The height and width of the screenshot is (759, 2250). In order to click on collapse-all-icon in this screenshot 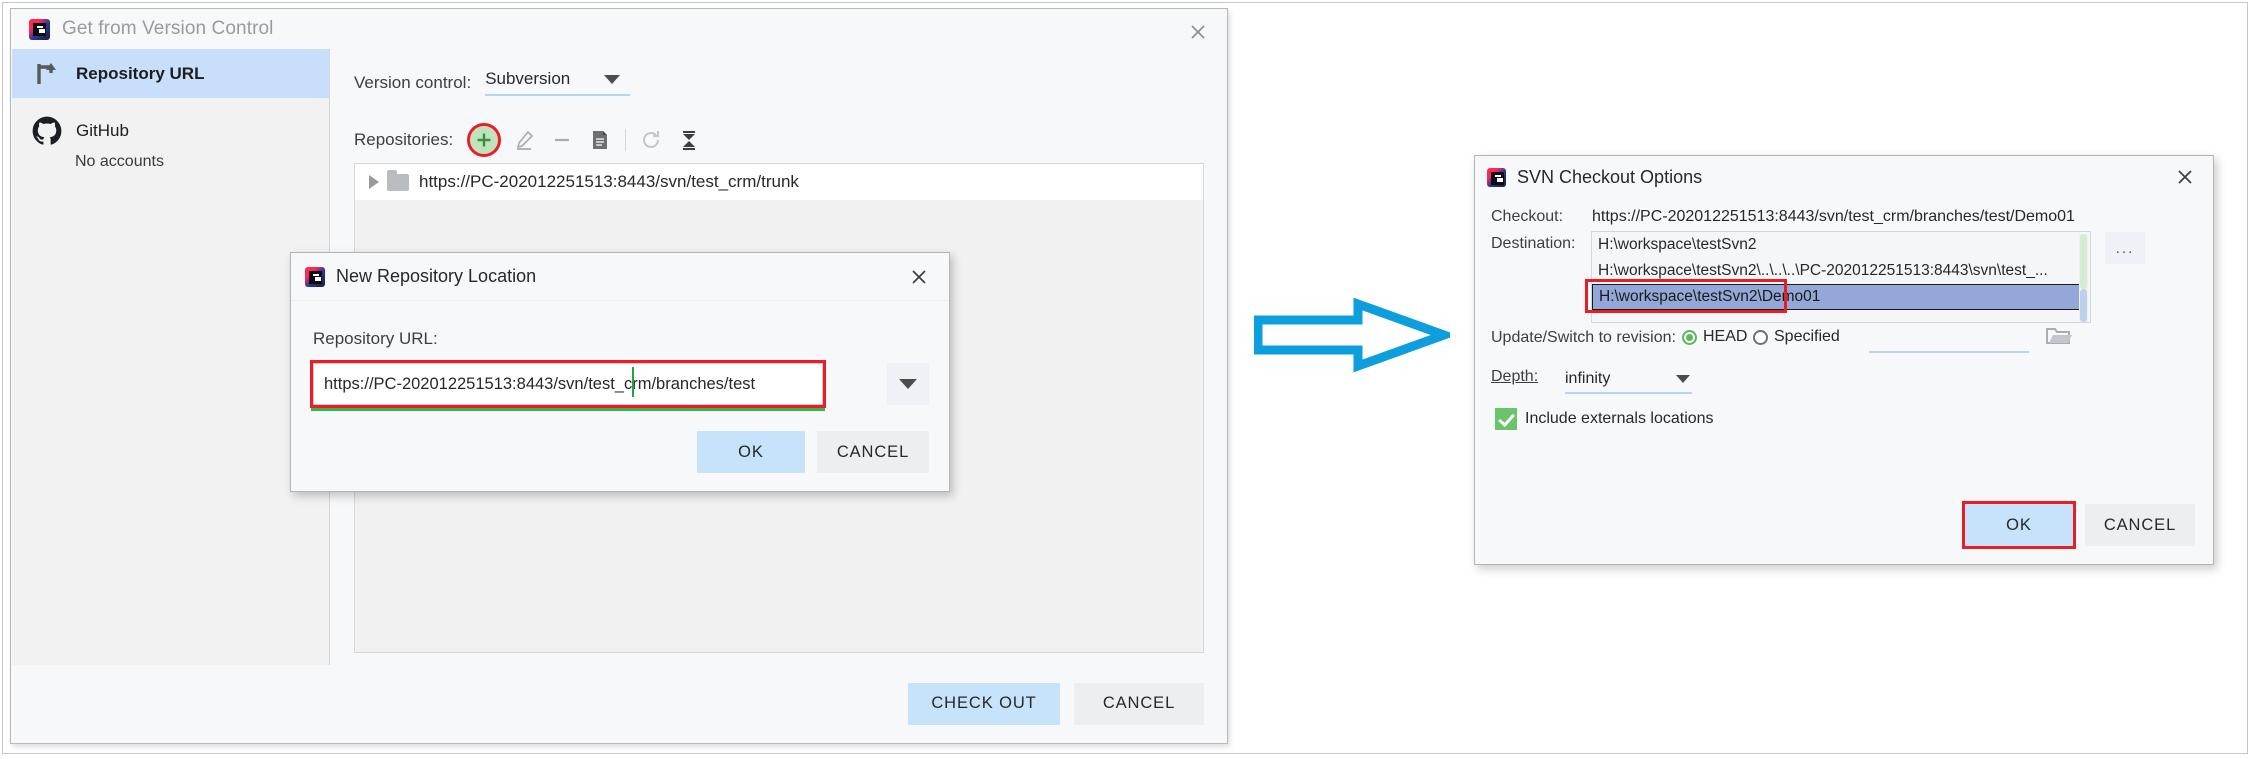, I will do `click(689, 140)`.